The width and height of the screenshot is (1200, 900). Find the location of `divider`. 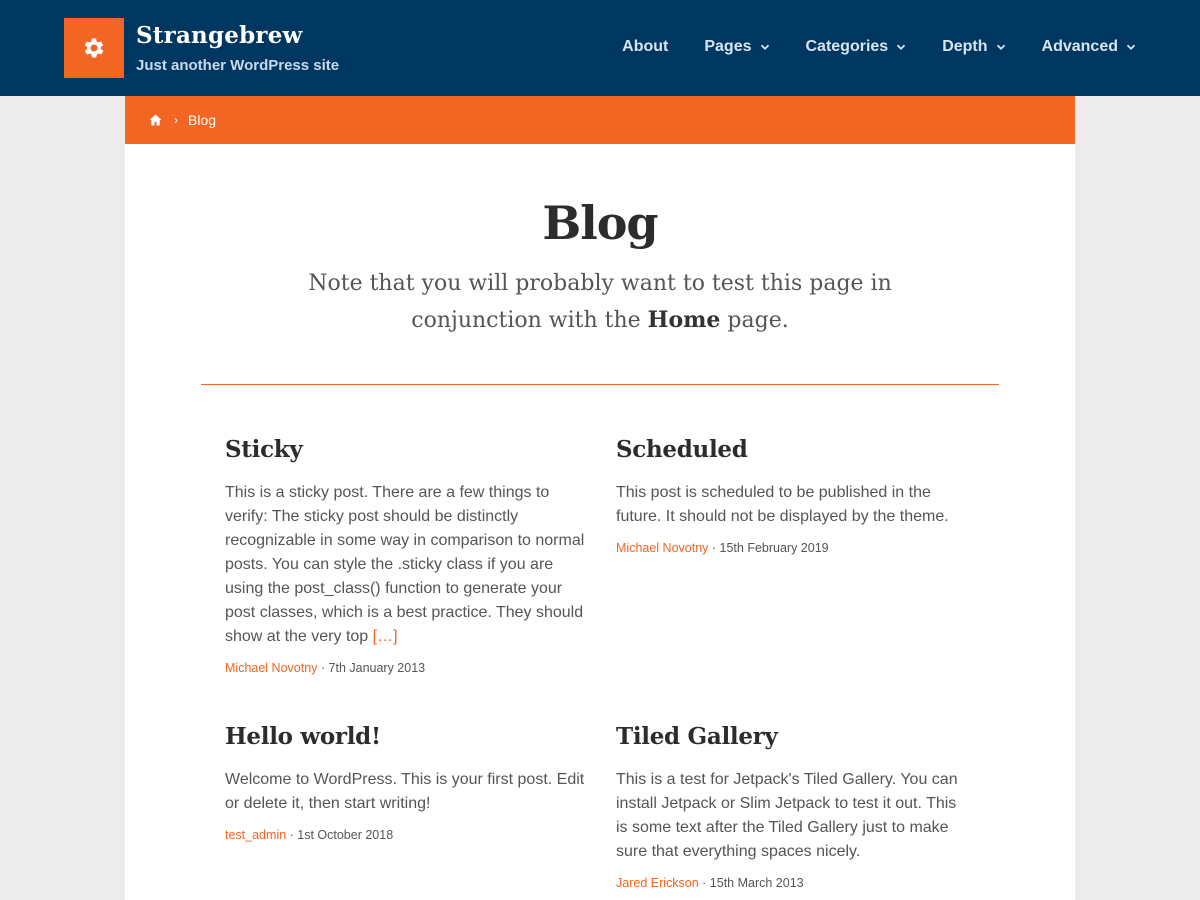

divider is located at coordinates (600, 384).